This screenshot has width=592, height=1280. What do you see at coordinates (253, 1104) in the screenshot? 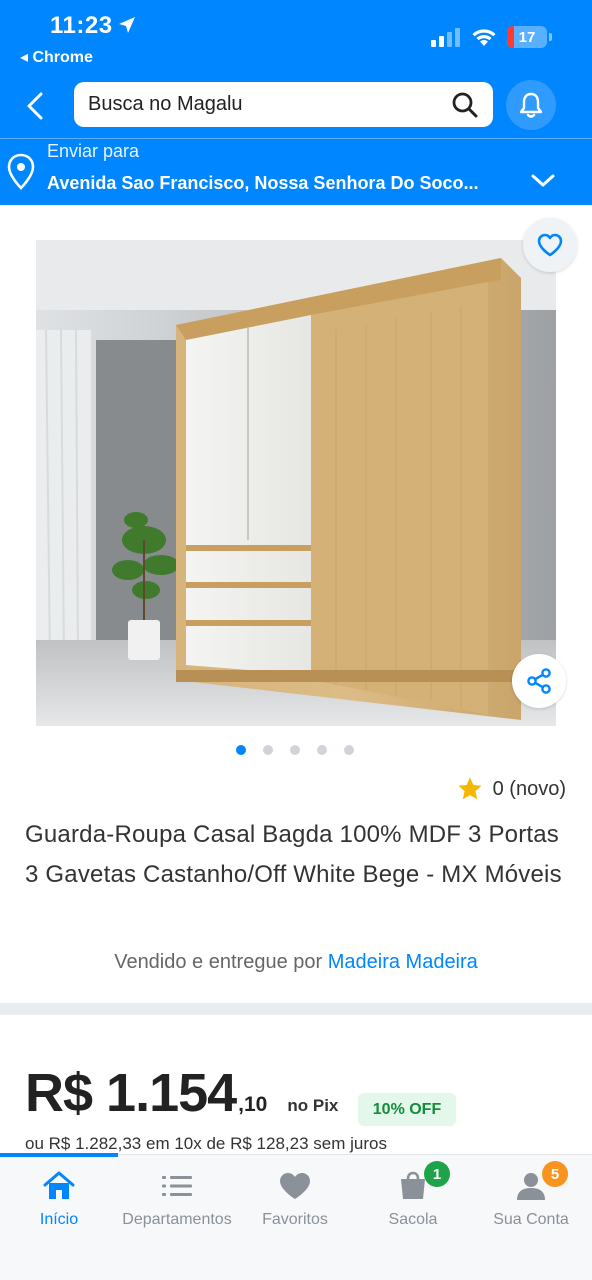
I see `price-cents: ,10` at bounding box center [253, 1104].